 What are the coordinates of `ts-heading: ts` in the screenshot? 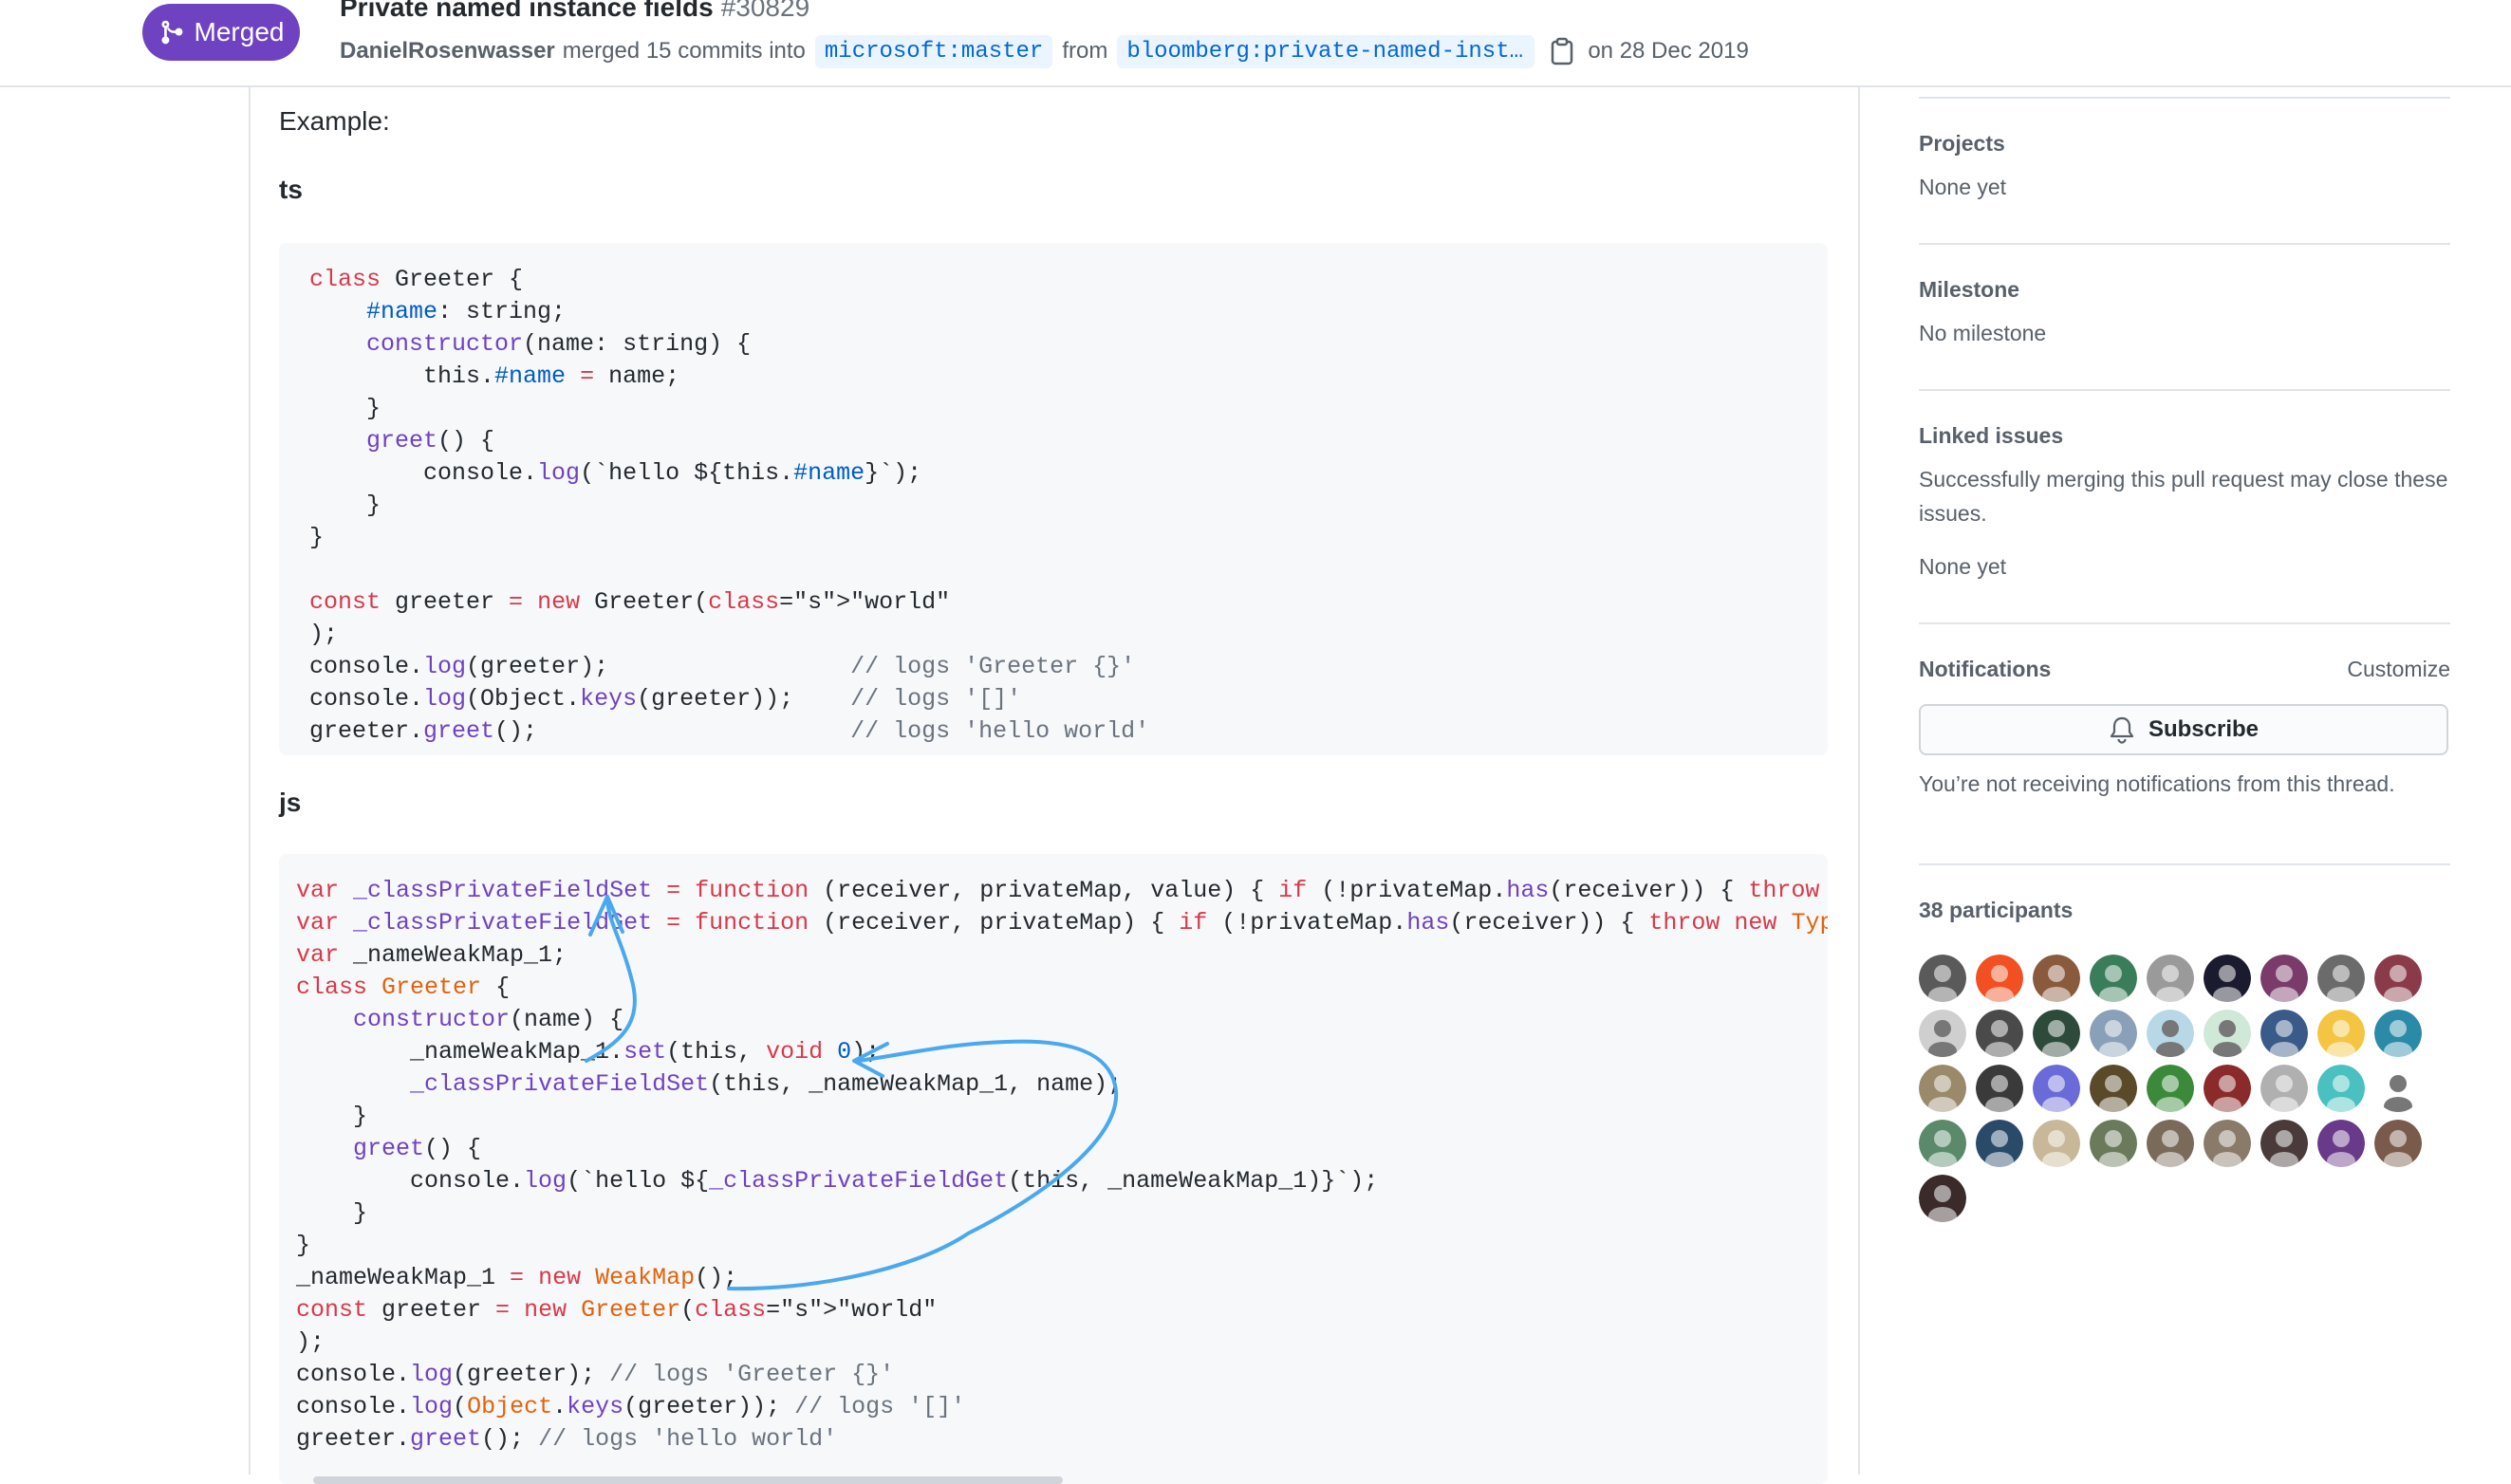 It's located at (291, 189).